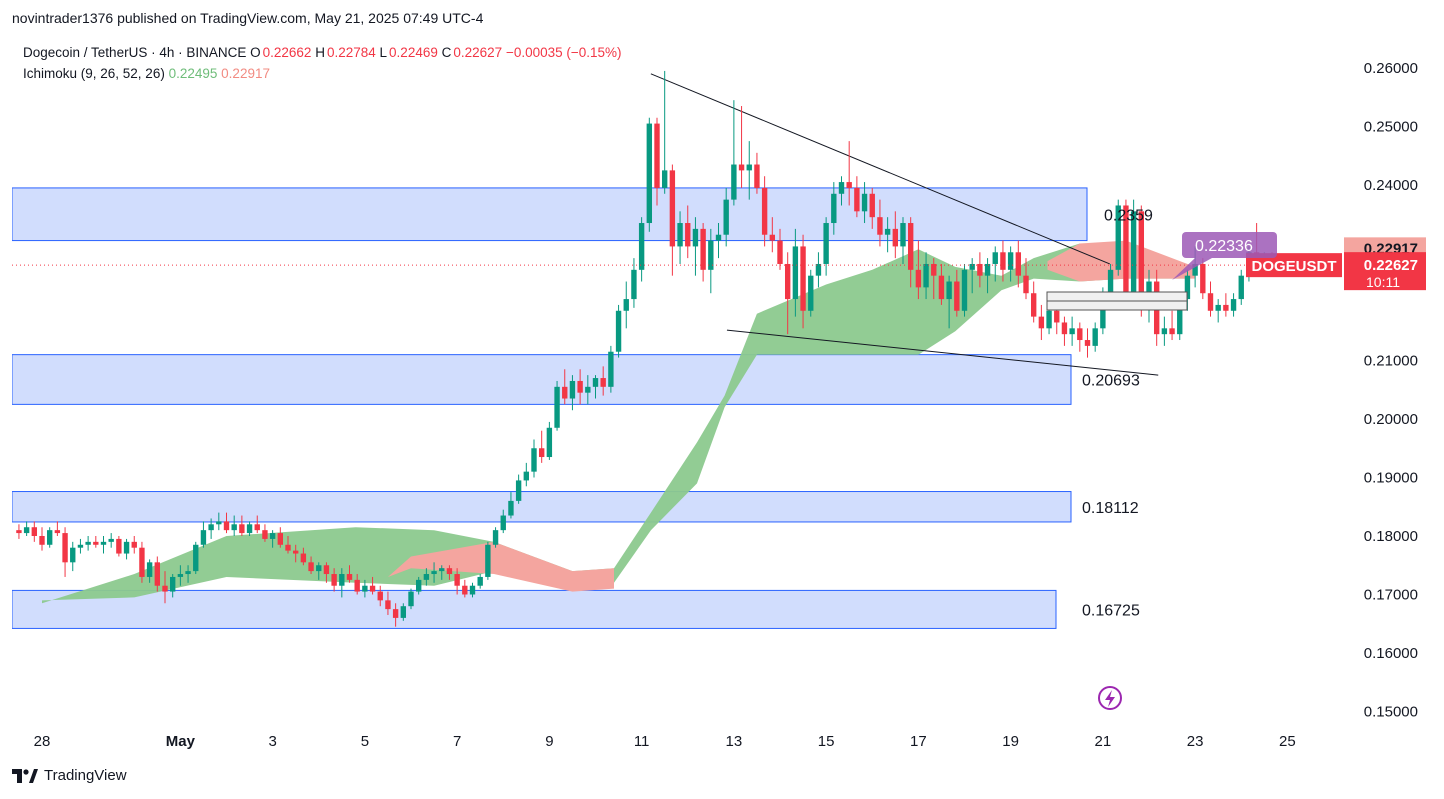  Describe the element at coordinates (69, 775) in the screenshot. I see `tradingview-footer: TradingView` at that location.